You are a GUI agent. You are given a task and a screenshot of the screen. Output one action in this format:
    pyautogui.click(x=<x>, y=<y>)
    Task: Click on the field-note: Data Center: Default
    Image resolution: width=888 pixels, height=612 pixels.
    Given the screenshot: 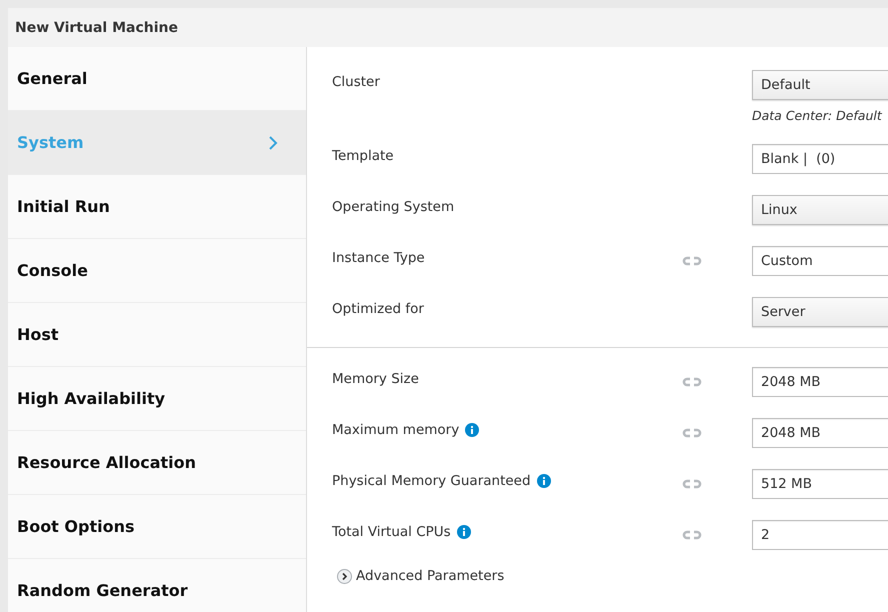 What is the action you would take?
    pyautogui.click(x=818, y=115)
    